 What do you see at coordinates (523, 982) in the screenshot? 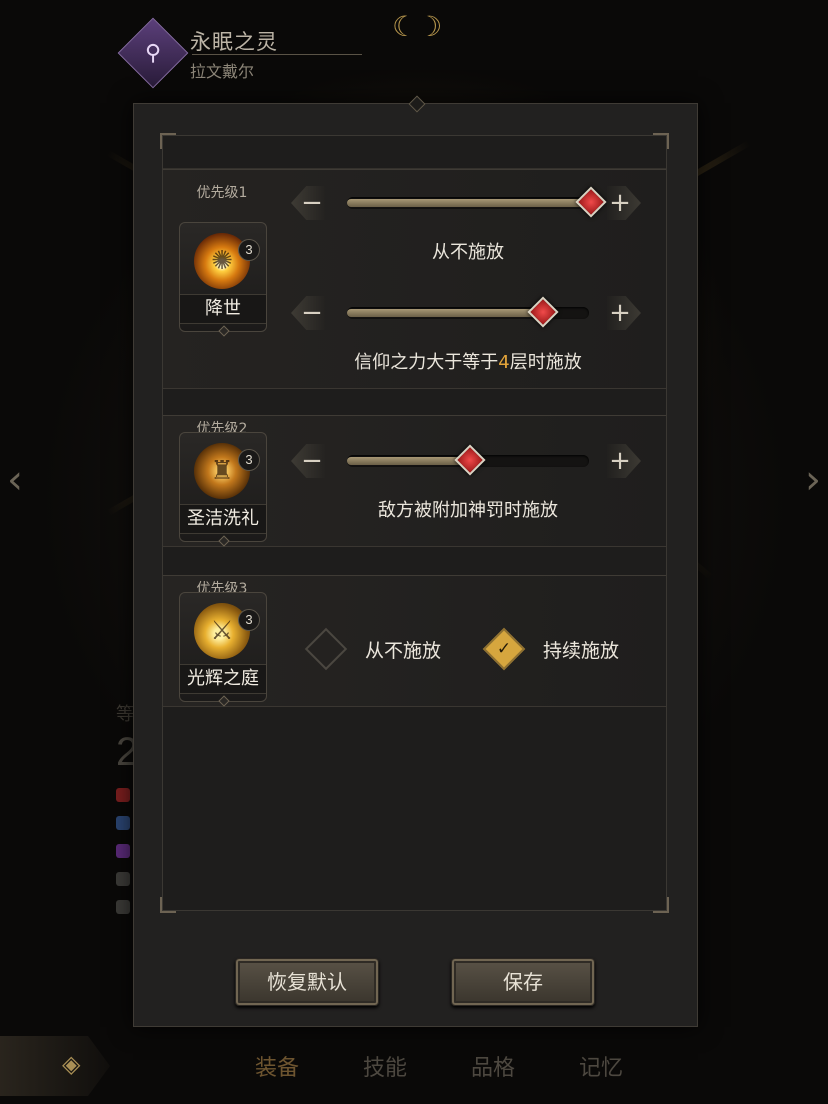
I see `save-button: 保存` at bounding box center [523, 982].